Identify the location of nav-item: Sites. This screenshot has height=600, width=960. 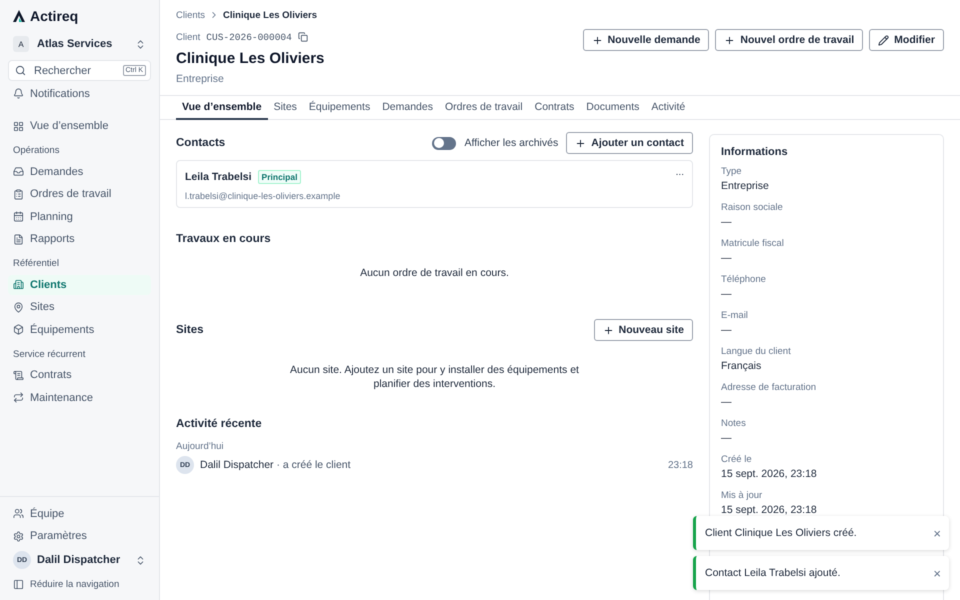
(79, 307).